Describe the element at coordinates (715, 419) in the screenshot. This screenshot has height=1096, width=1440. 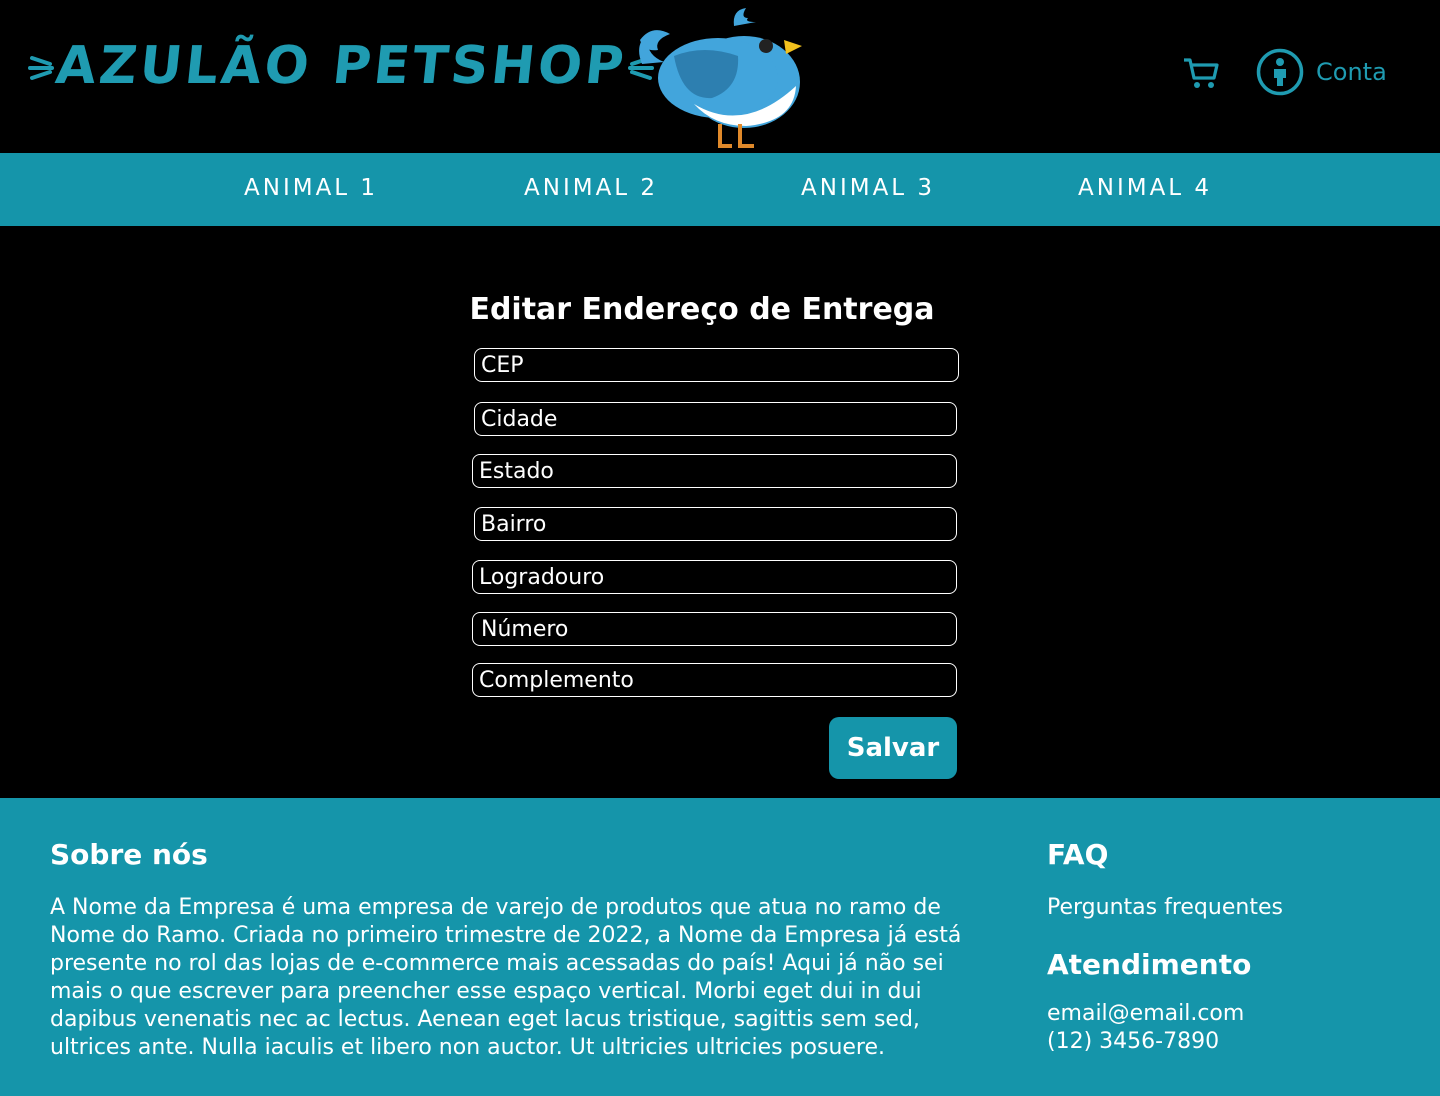
I see `cidade-field` at that location.